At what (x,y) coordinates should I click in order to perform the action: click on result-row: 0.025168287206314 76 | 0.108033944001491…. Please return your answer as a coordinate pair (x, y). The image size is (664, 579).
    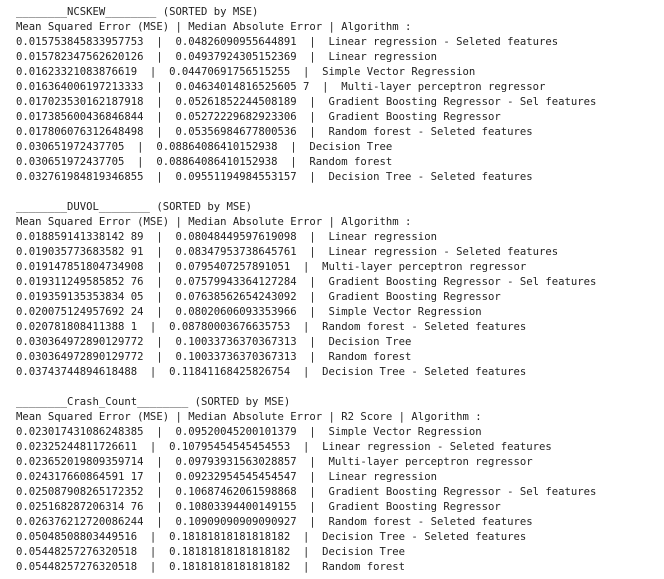
    Looking at the image, I should click on (258, 507).